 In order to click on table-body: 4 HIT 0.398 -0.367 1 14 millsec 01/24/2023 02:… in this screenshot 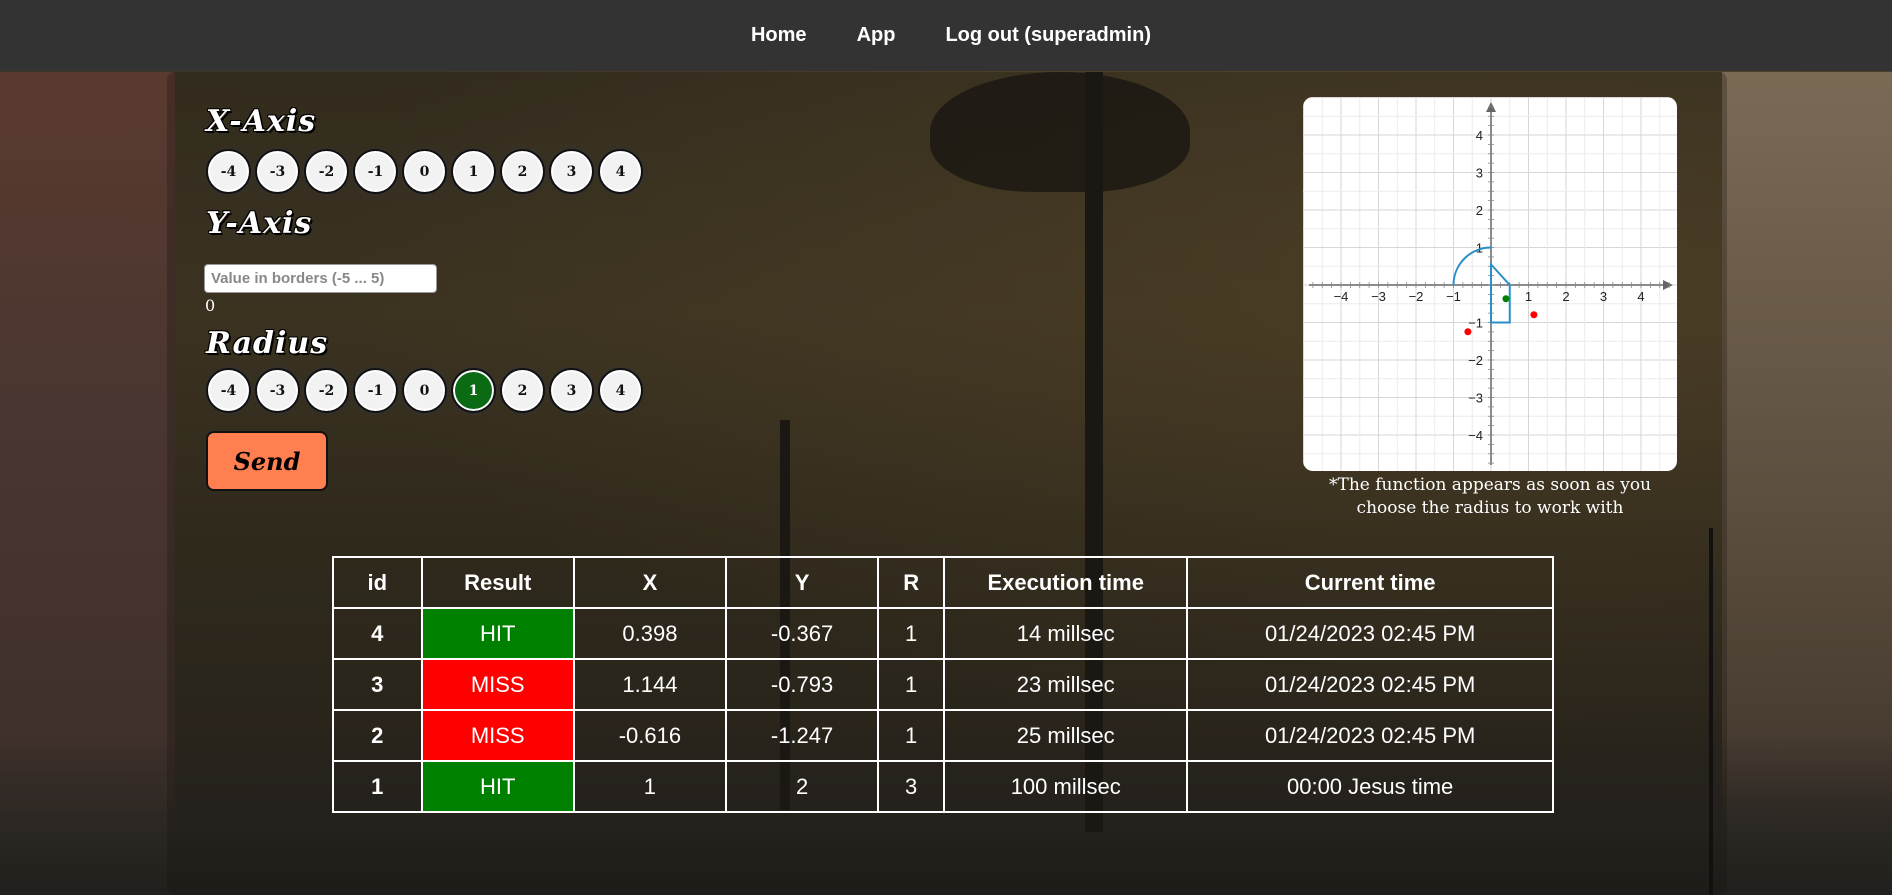, I will do `click(943, 710)`.